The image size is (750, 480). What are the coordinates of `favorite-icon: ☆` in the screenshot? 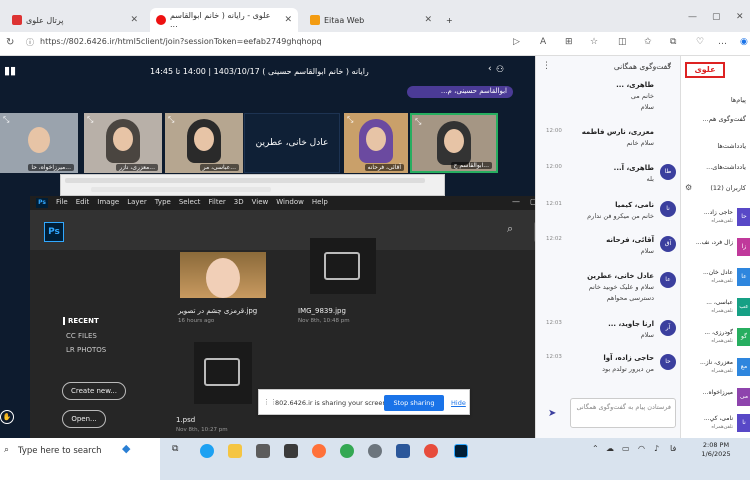 It's located at (594, 42).